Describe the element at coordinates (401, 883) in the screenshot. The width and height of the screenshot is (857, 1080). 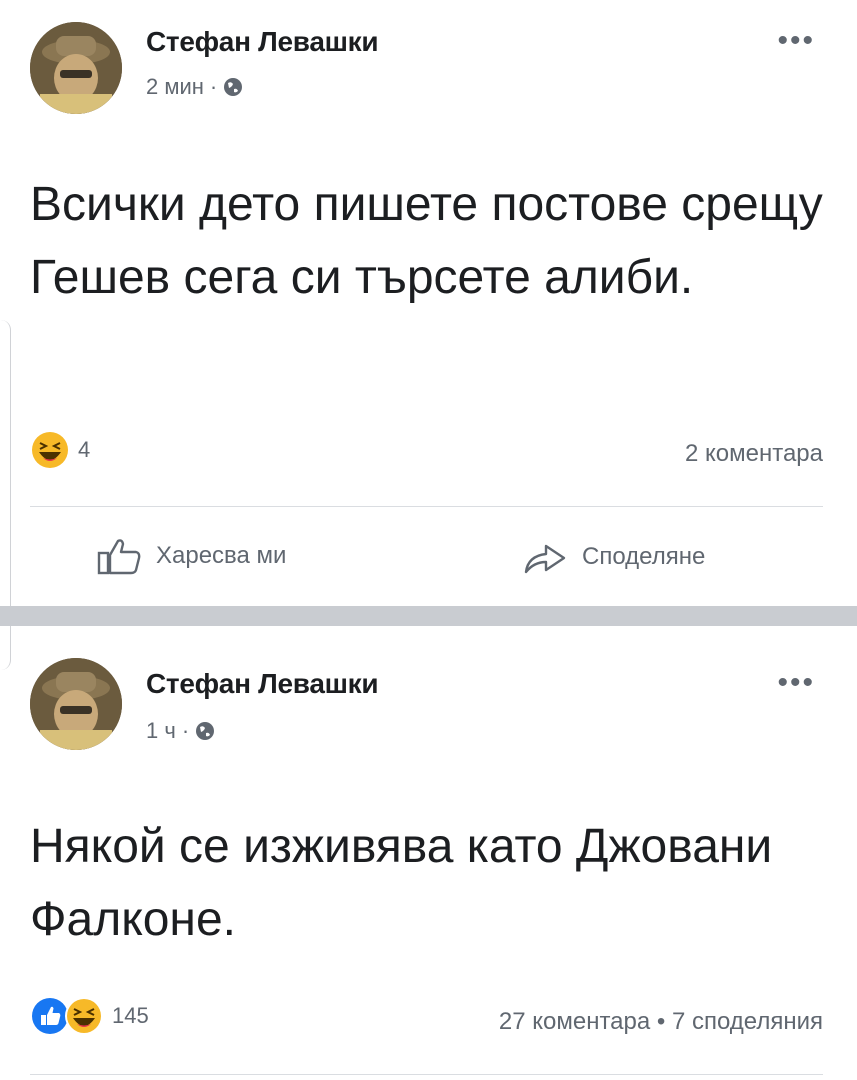
I see `post-text: Някой се изживява като Джовани Фалконе.` at that location.